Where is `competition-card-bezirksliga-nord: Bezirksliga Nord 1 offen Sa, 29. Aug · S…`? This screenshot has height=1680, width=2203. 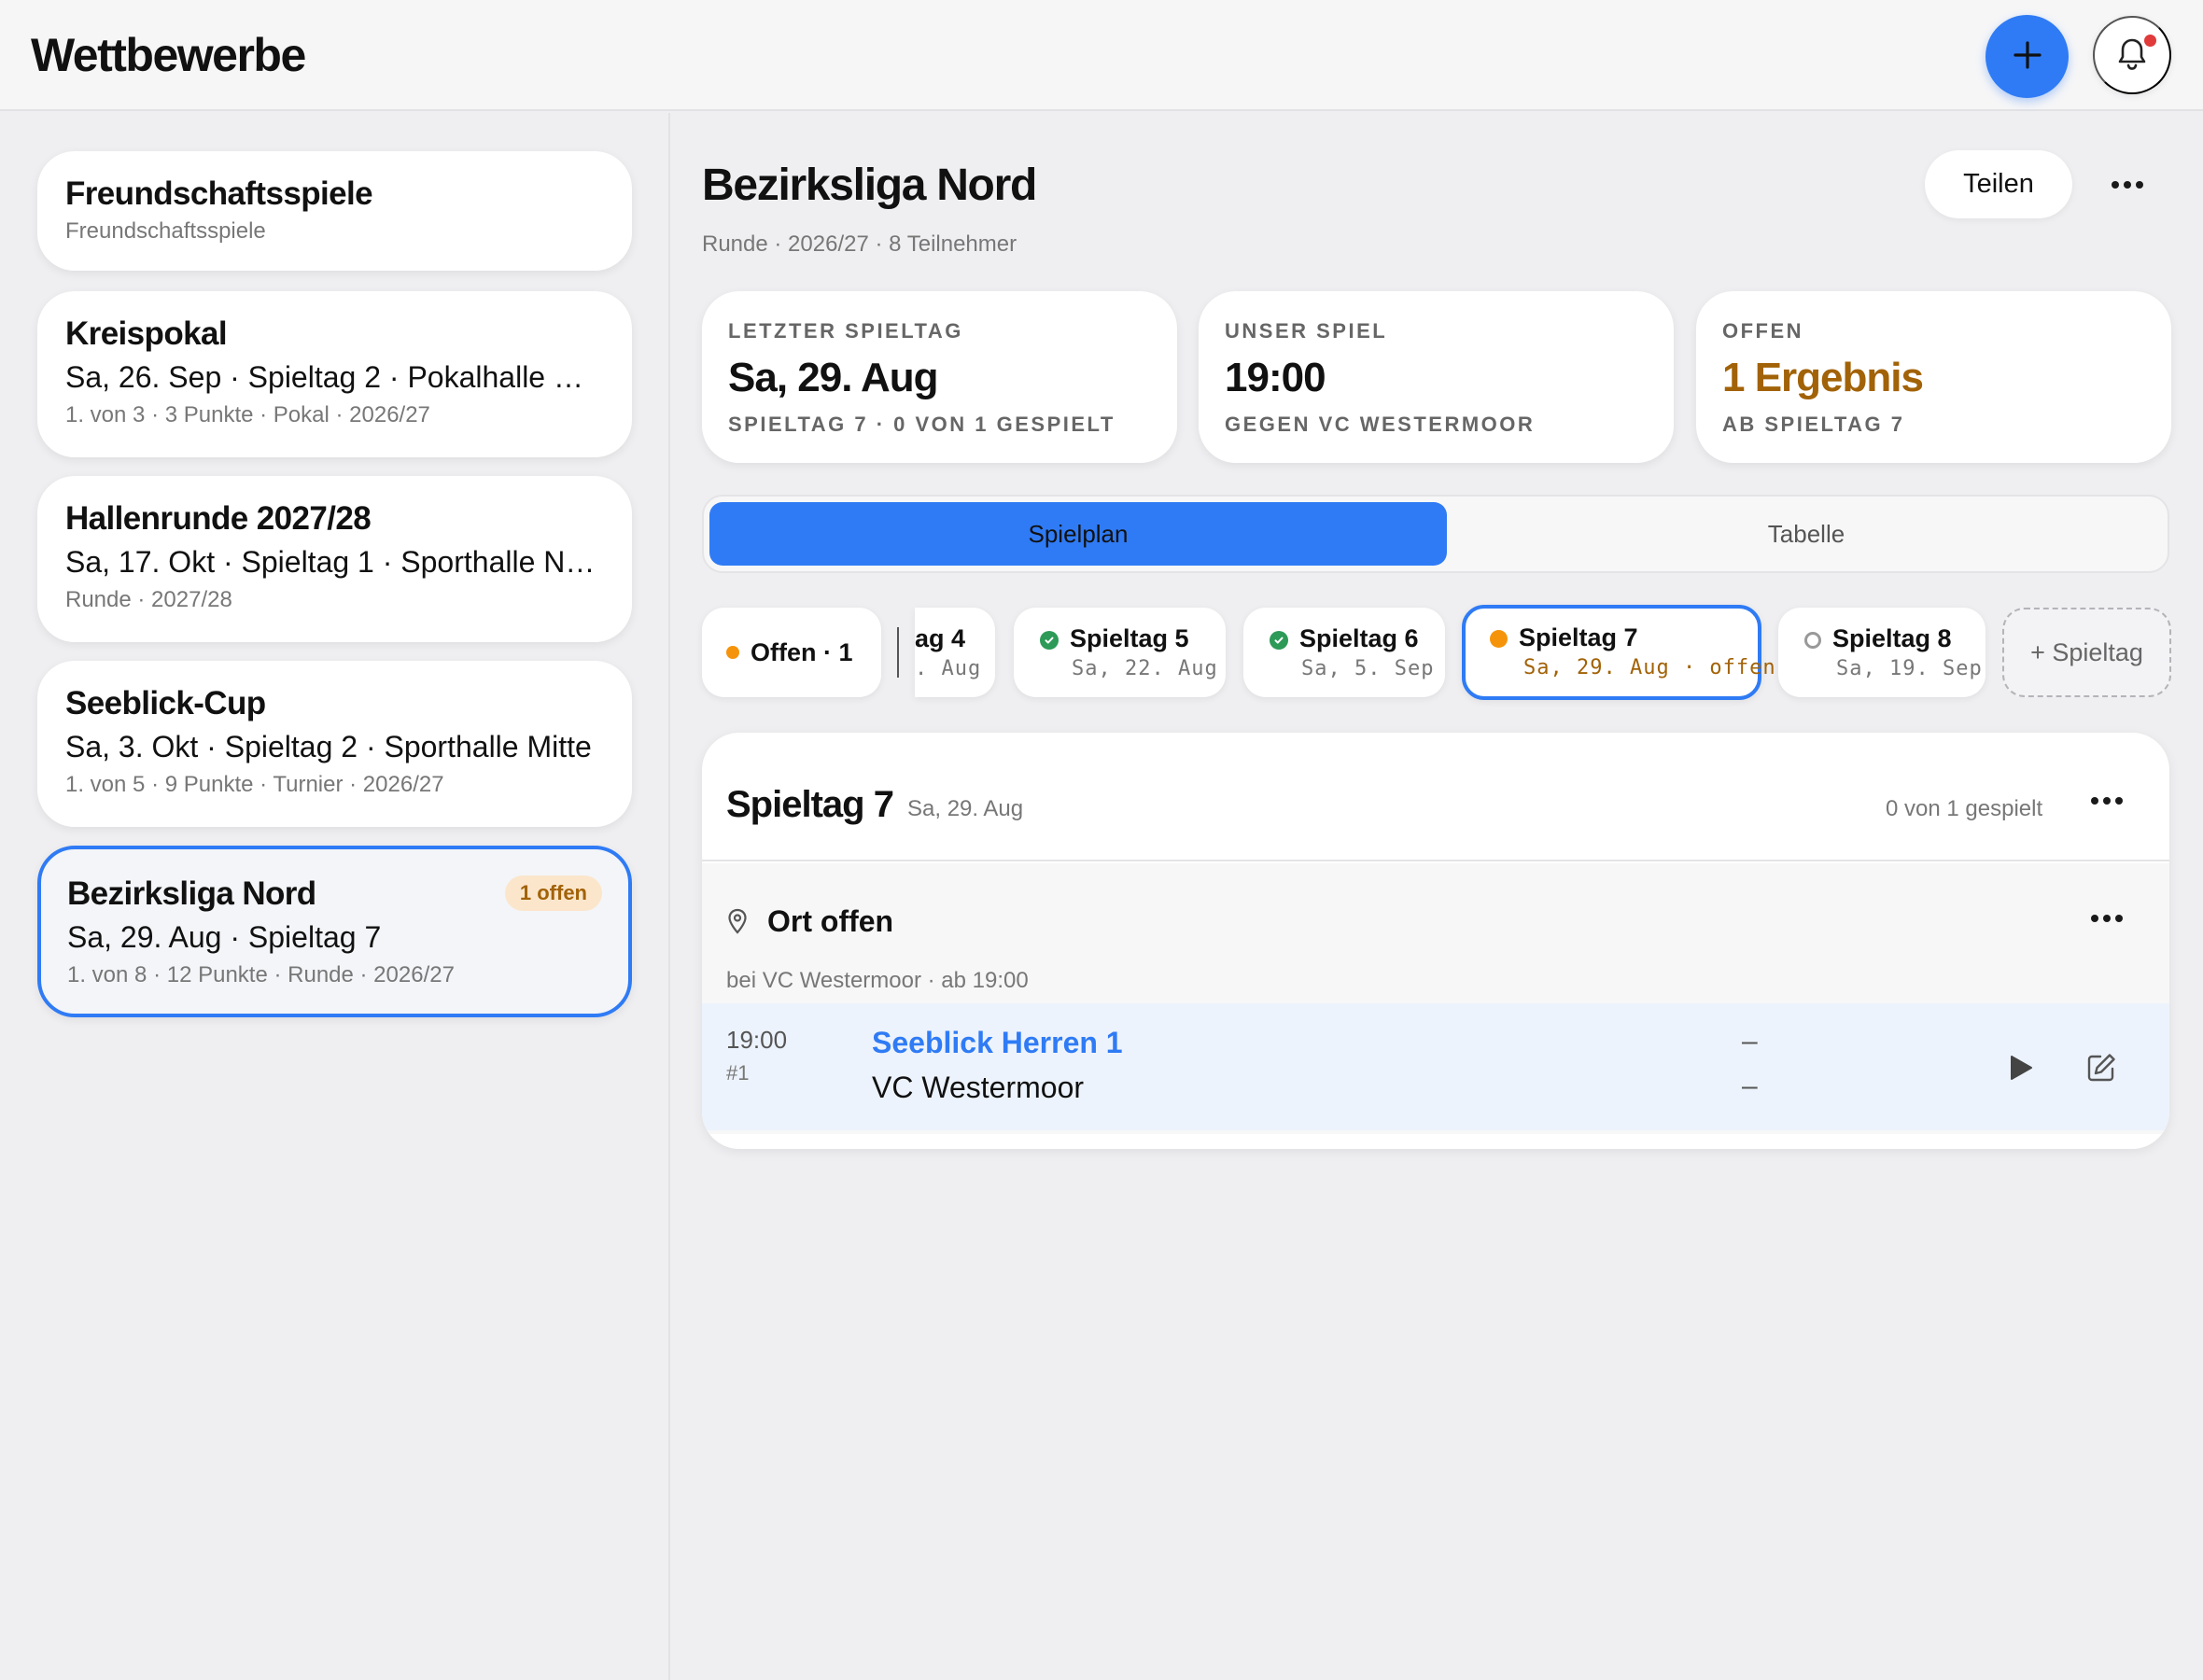
competition-card-bezirksliga-nord: Bezirksliga Nord 1 offen Sa, 29. Aug · S… is located at coordinates (335, 931).